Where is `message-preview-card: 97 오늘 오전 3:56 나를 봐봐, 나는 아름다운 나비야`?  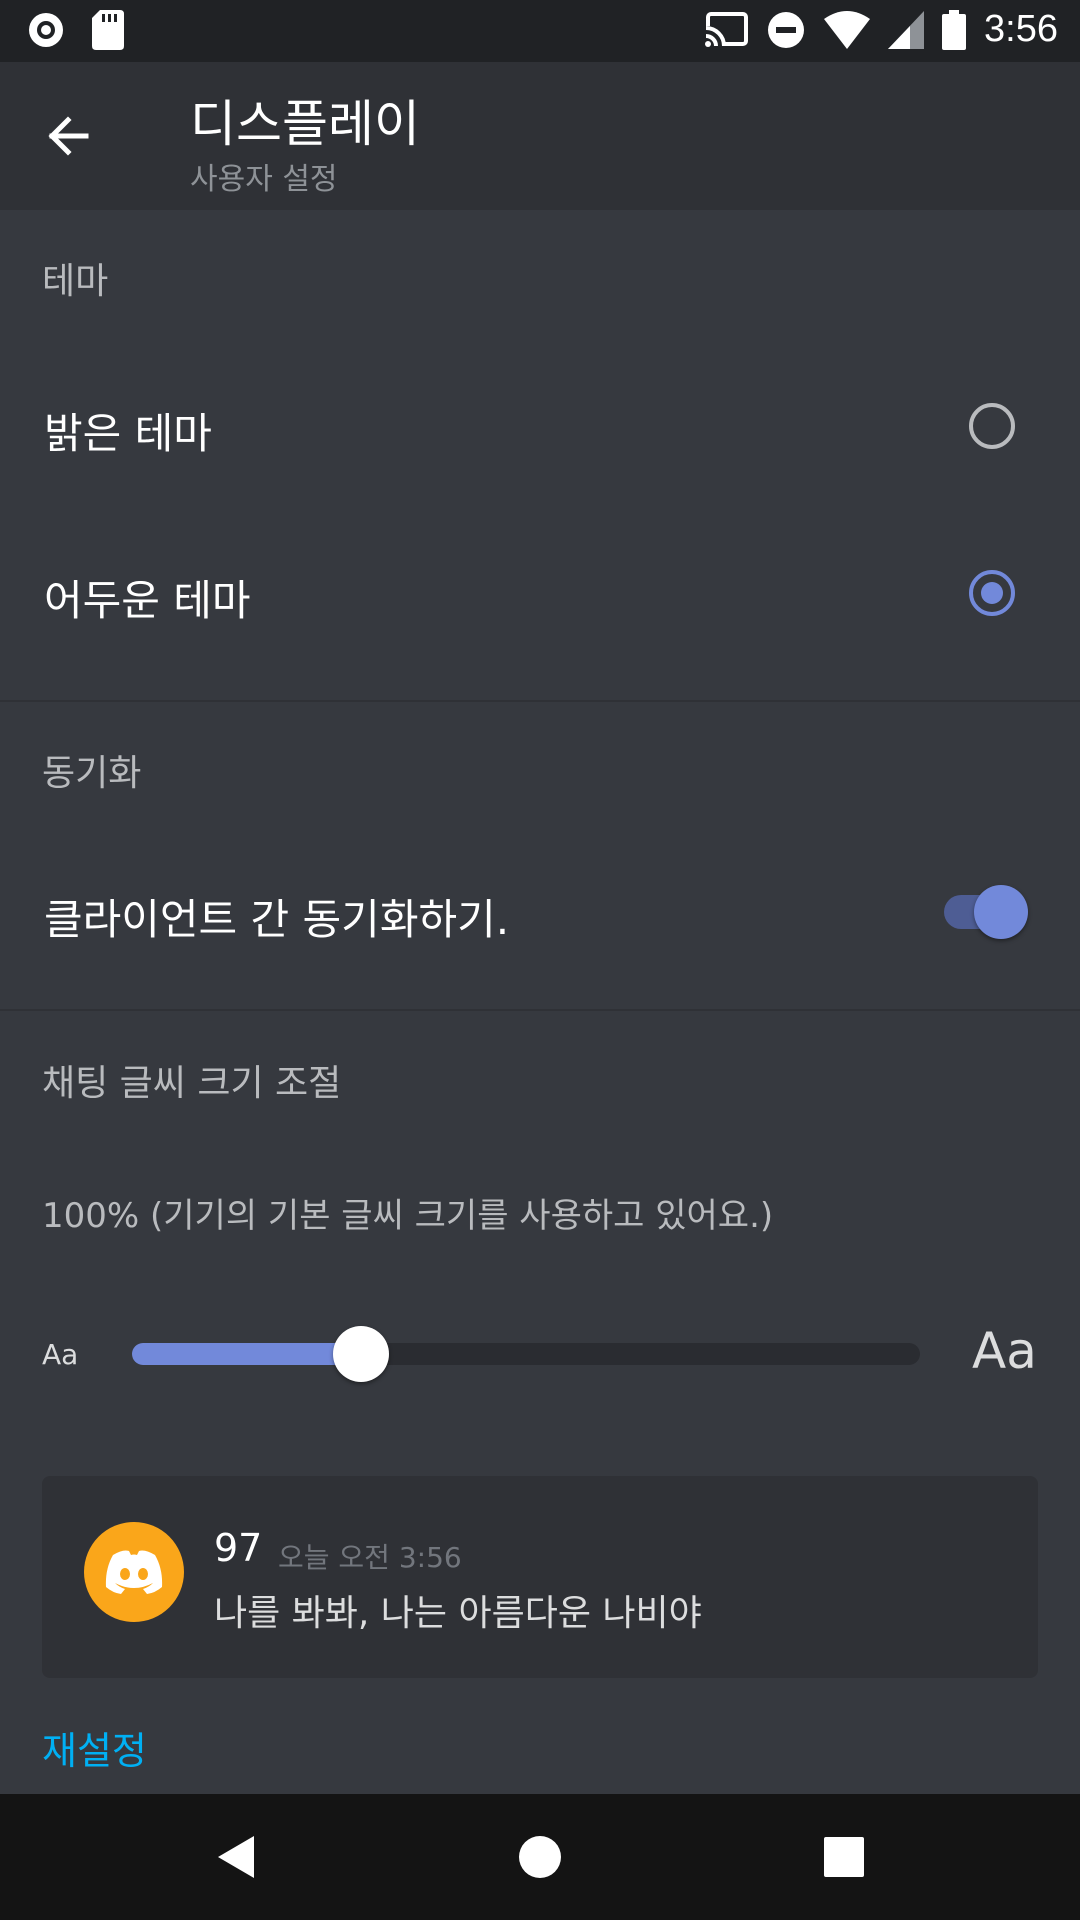 message-preview-card: 97 오늘 오전 3:56 나를 봐봐, 나는 아름다운 나비야 is located at coordinates (540, 1577).